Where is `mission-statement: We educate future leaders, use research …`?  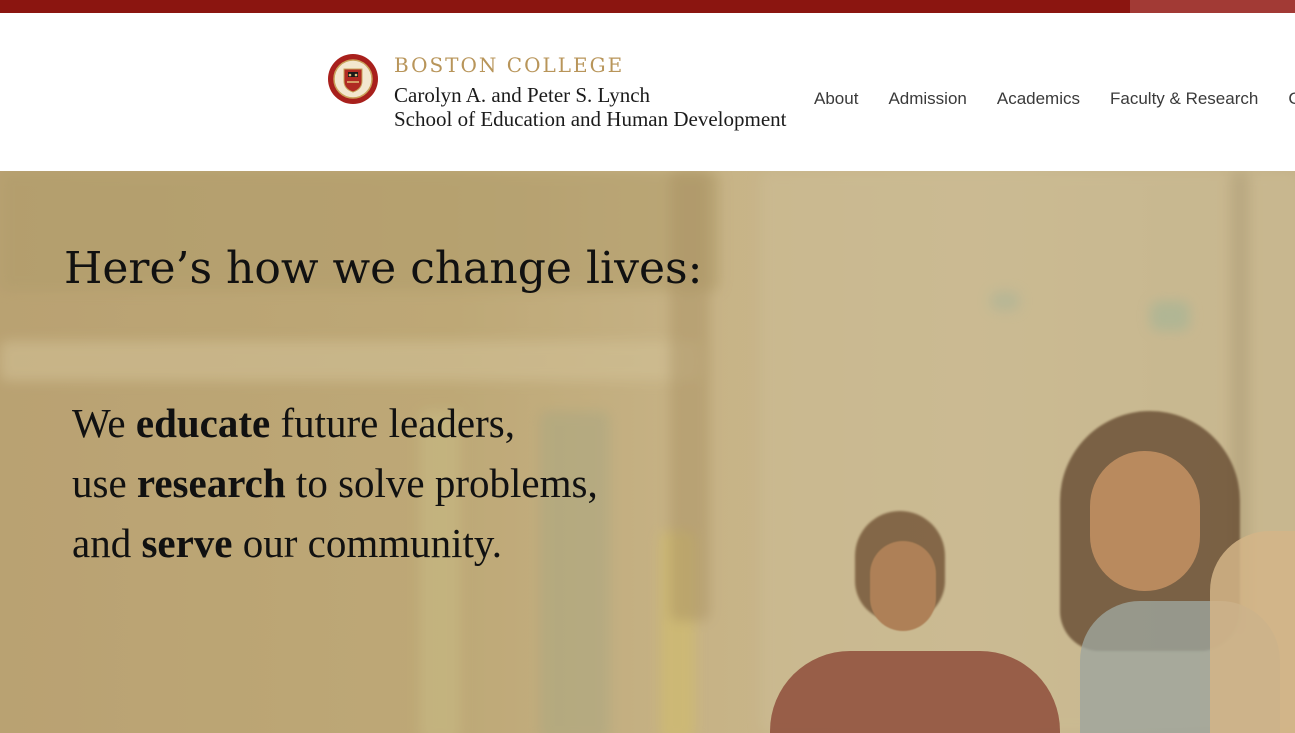
mission-statement: We educate future leaders, use research … is located at coordinates (335, 483).